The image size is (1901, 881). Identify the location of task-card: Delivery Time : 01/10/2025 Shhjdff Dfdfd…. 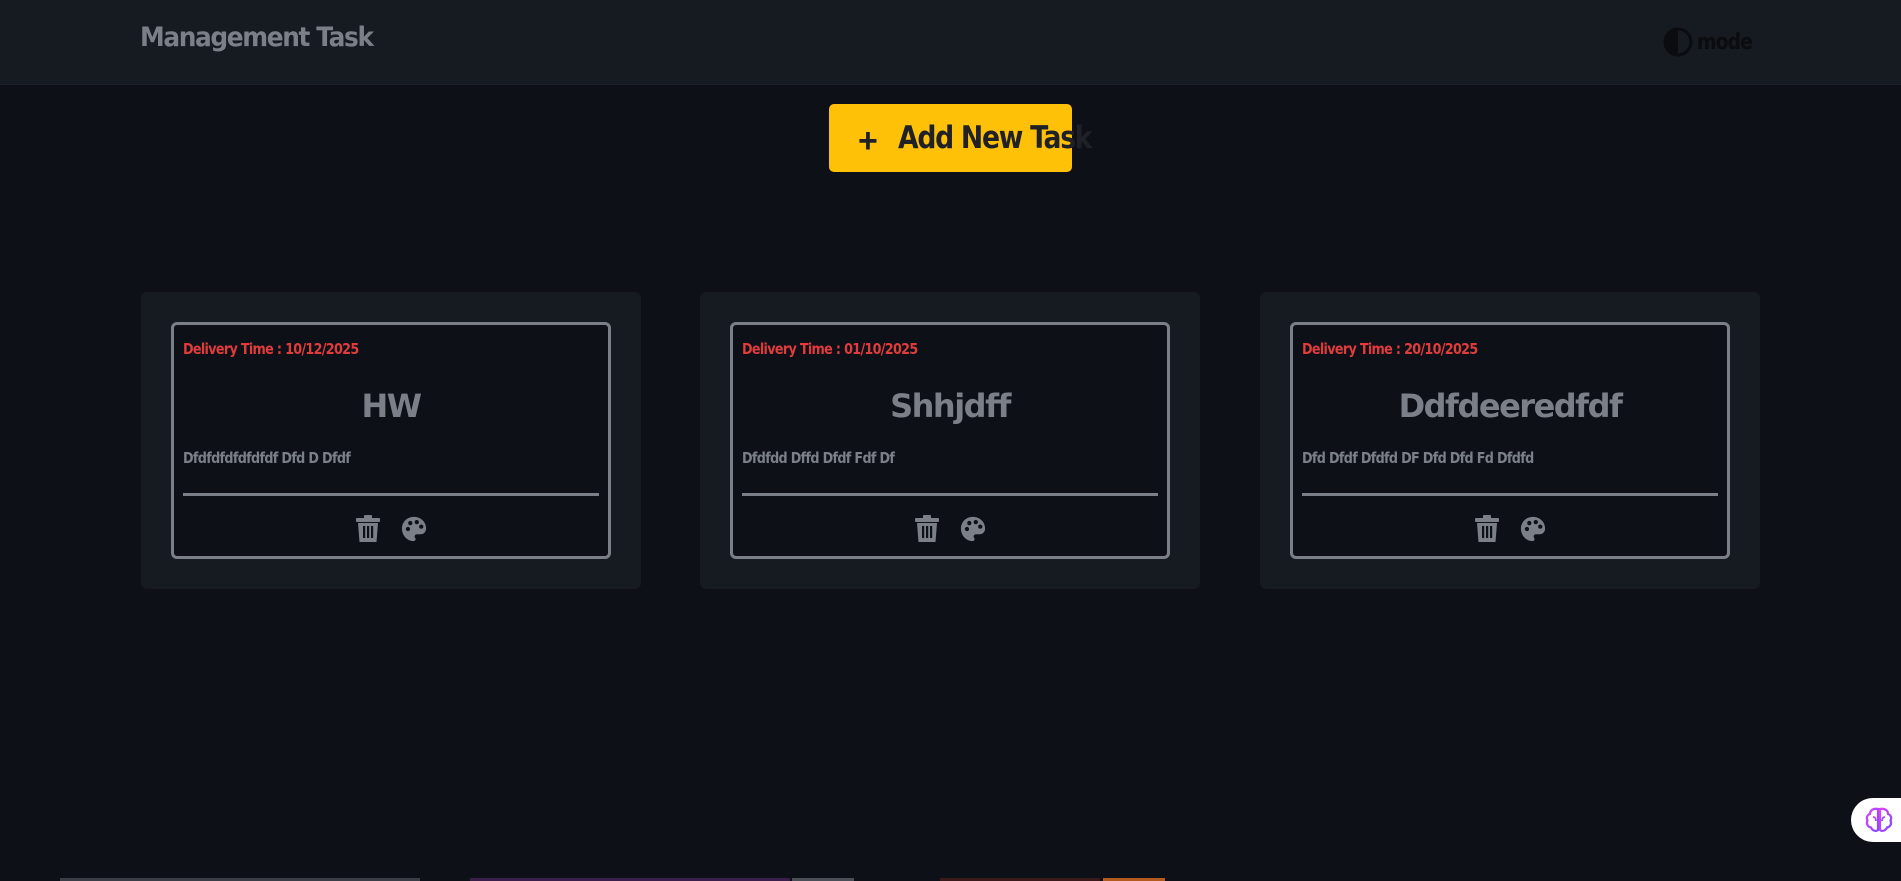
(950, 440).